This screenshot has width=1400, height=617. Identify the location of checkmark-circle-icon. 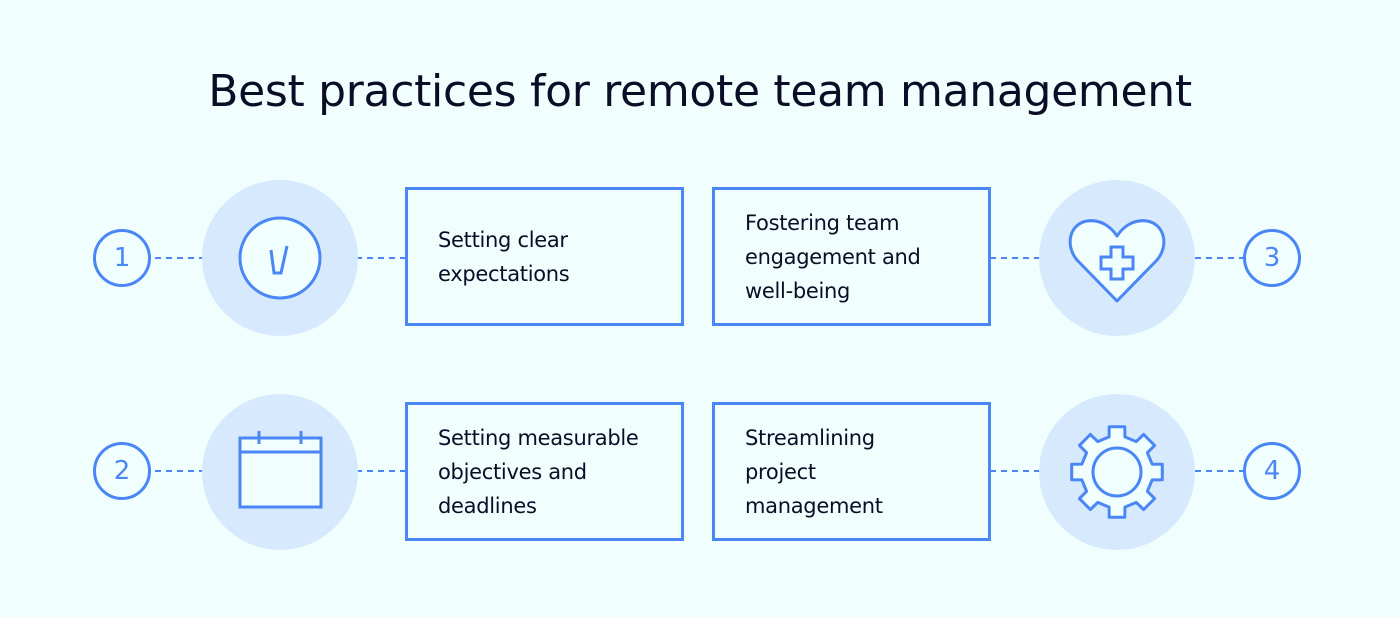
(280, 258).